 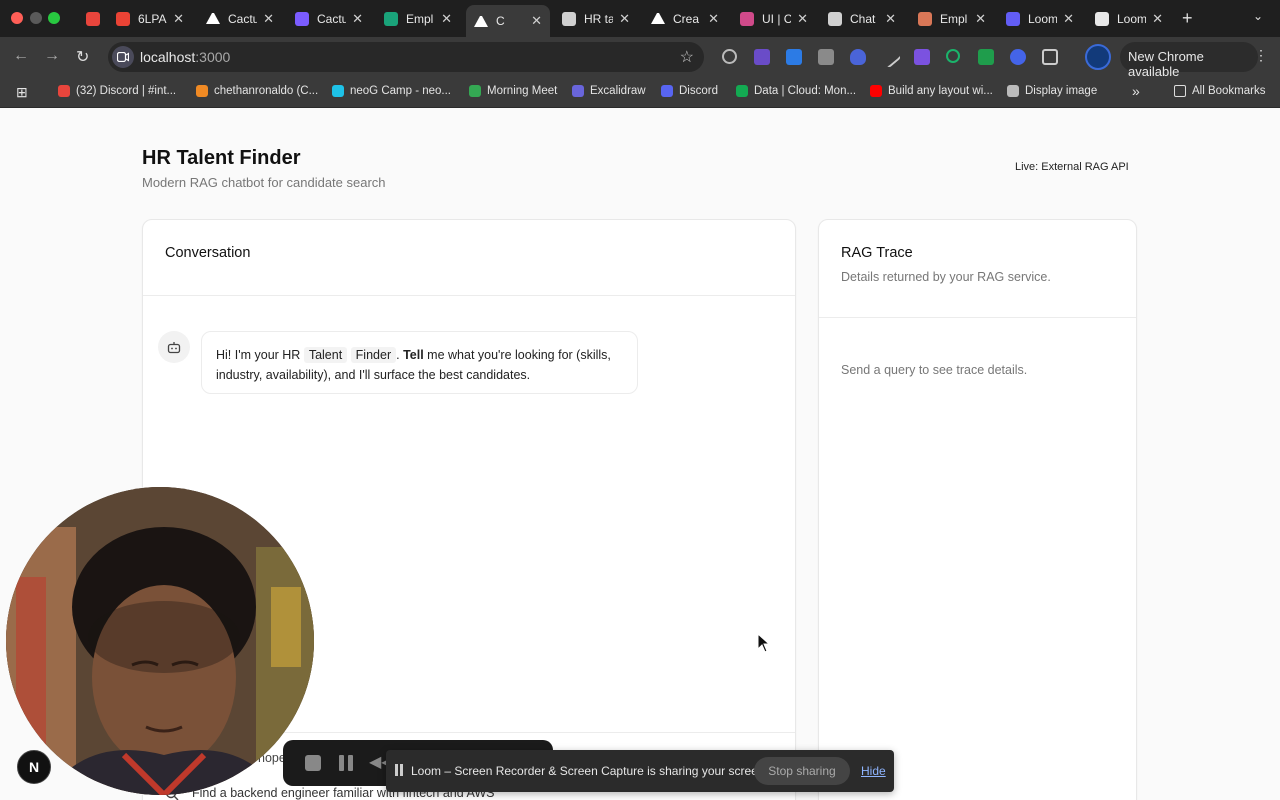 What do you see at coordinates (953, 56) in the screenshot?
I see `extension-search-icon` at bounding box center [953, 56].